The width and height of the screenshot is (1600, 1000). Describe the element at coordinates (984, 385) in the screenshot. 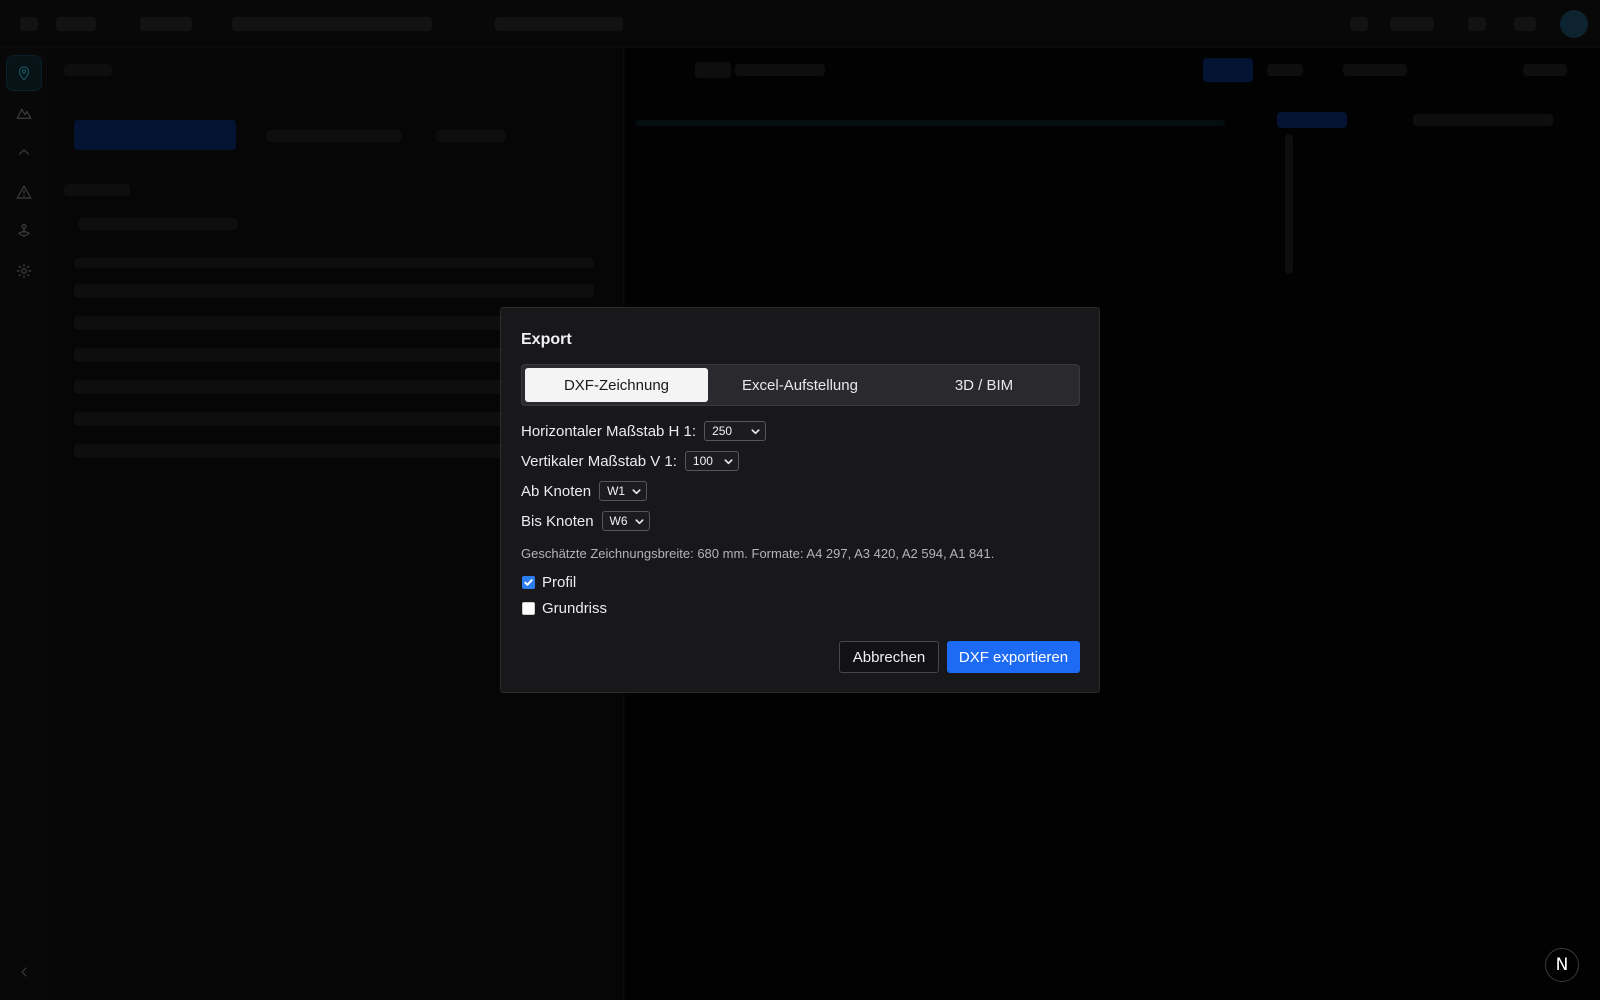

I see `tab-bim: 3D / BIM` at that location.